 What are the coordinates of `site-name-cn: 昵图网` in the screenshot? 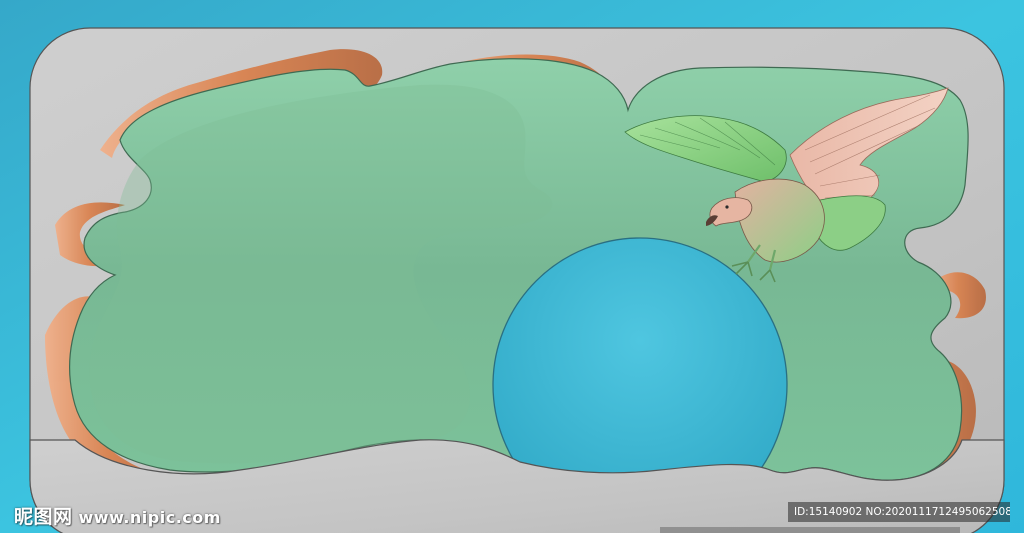 It's located at (43, 517).